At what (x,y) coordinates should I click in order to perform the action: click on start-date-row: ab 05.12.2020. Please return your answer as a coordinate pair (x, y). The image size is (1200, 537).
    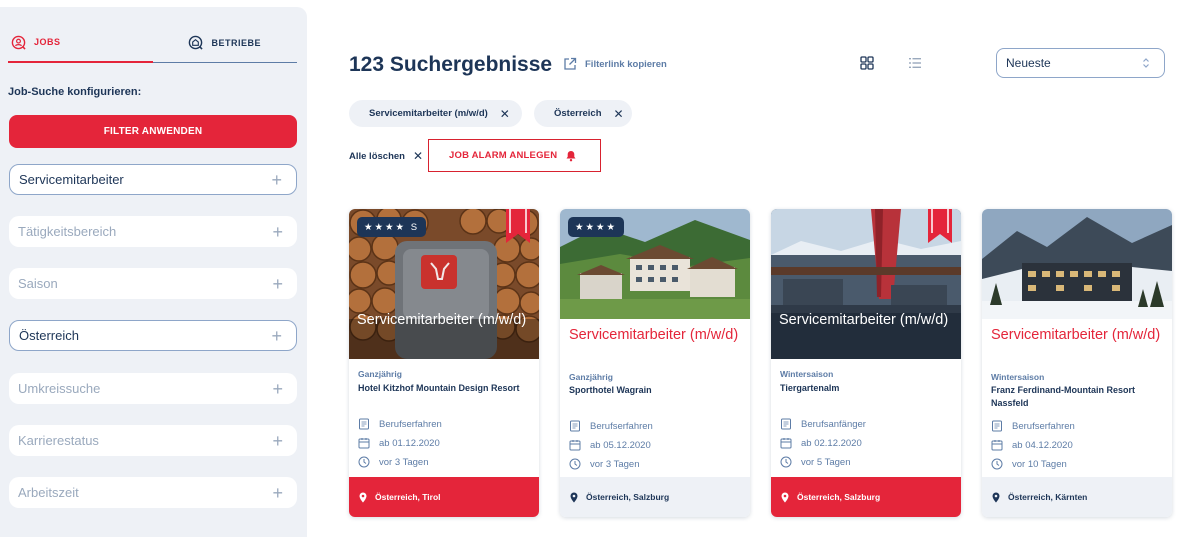
    Looking at the image, I should click on (610, 445).